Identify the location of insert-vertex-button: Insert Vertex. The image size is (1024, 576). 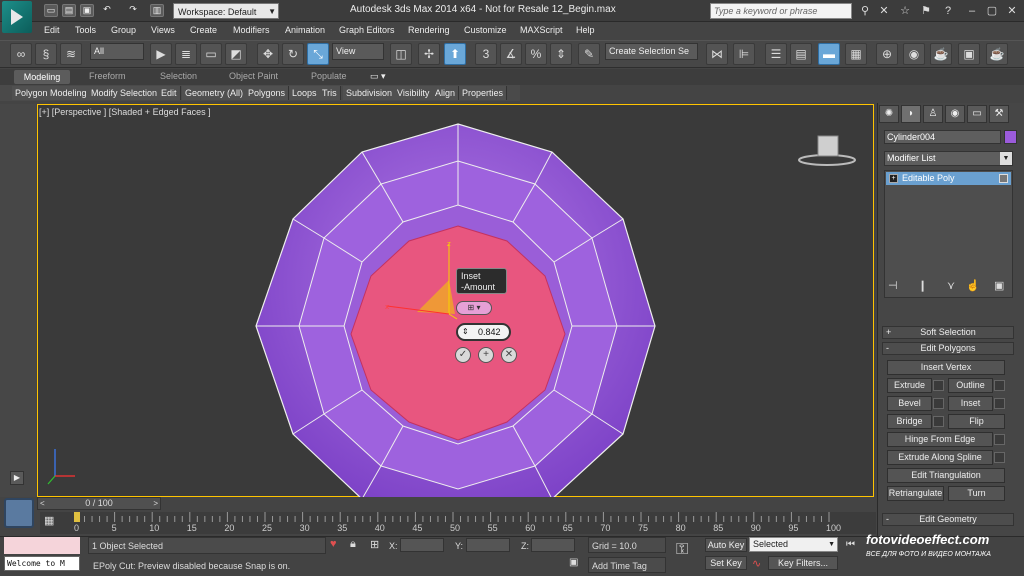
(946, 367).